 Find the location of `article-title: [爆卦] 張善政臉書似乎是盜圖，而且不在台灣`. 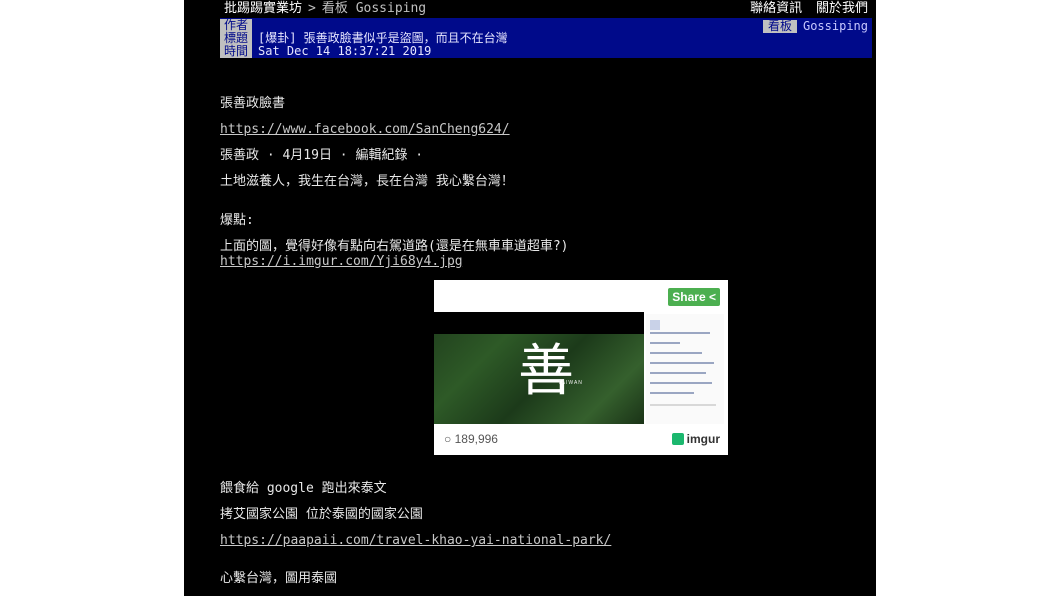

article-title: [爆卦] 張善政臉書似乎是盜圖，而且不在台灣 is located at coordinates (383, 38).